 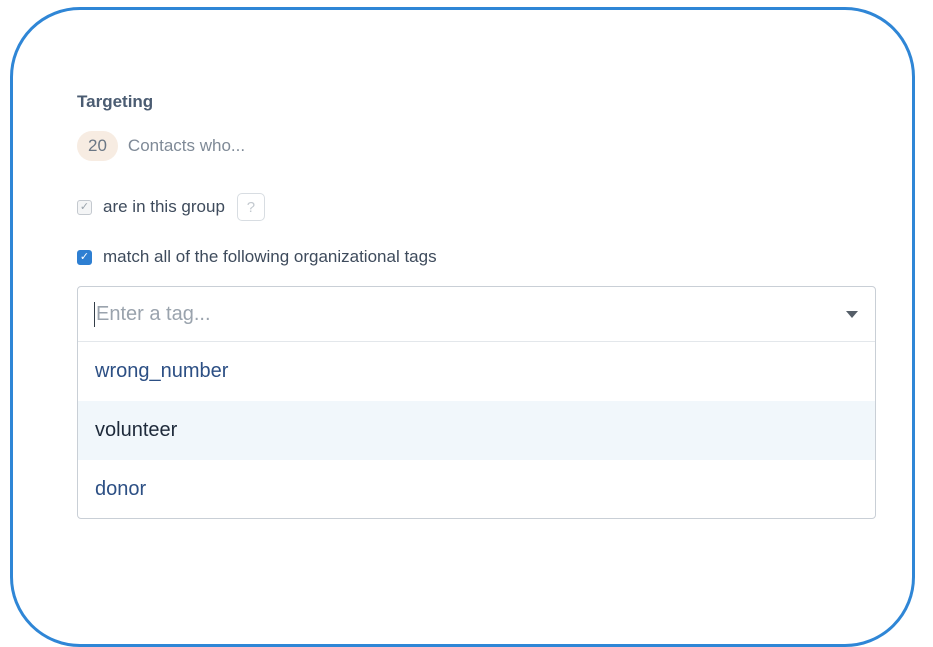 I want to click on chevron-down-icon, so click(x=852, y=314).